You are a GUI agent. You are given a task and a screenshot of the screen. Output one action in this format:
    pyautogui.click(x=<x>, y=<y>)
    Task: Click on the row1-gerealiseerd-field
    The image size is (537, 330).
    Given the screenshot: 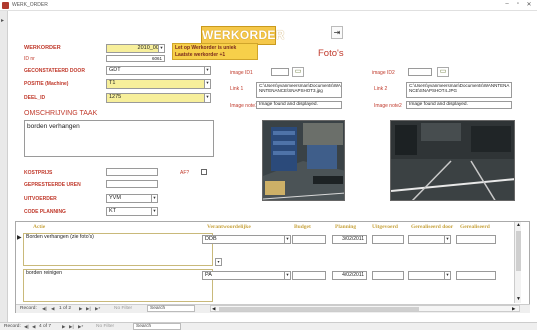 What is the action you would take?
    pyautogui.click(x=476, y=239)
    